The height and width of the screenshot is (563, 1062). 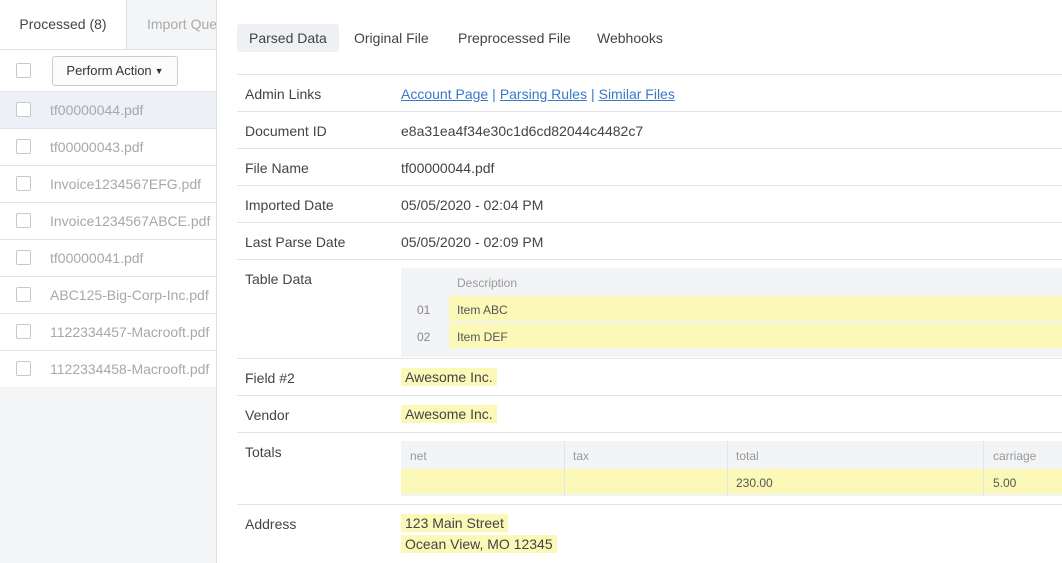 I want to click on last-parse-date-label: Last Parse Date, so click(x=295, y=242).